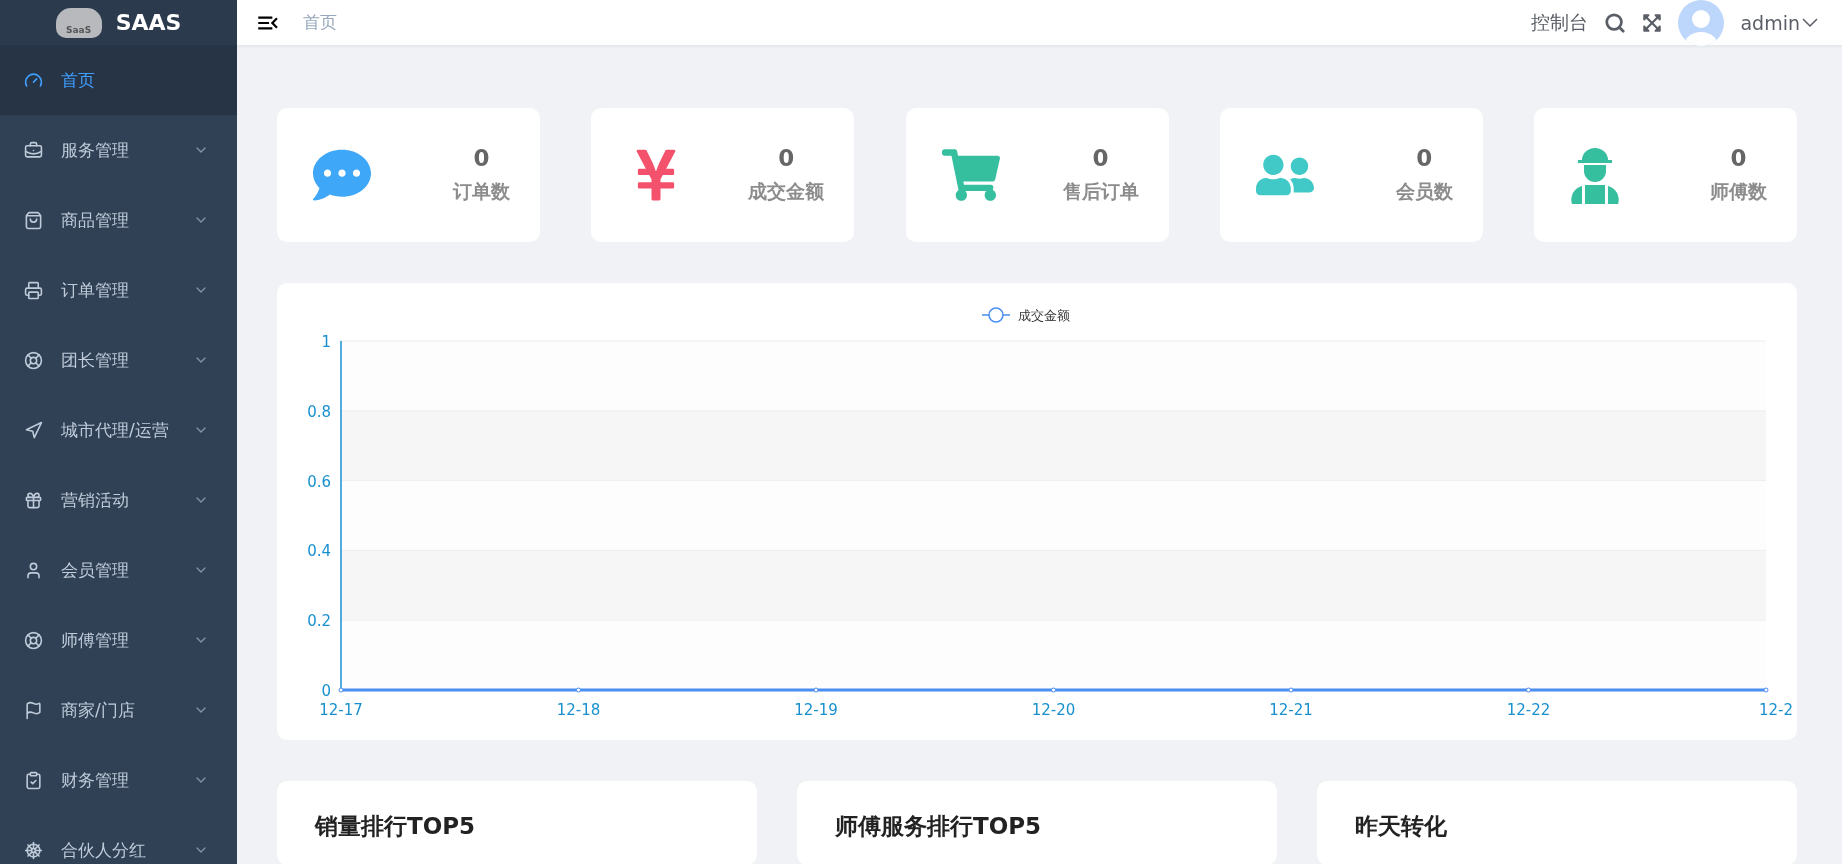 The width and height of the screenshot is (1842, 864). What do you see at coordinates (786, 191) in the screenshot?
I see `stat-label: 成交金额` at bounding box center [786, 191].